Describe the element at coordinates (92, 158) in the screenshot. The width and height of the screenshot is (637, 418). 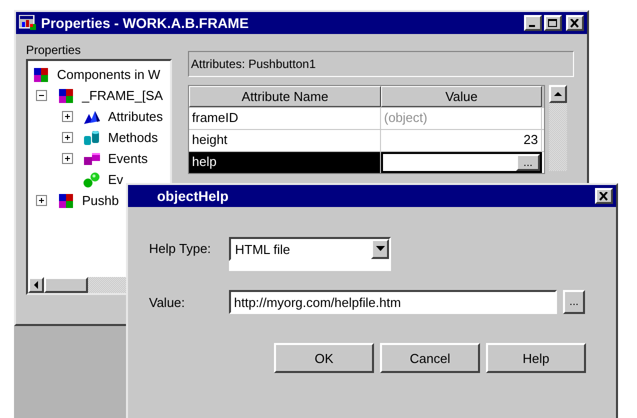
I see `cube-icon` at that location.